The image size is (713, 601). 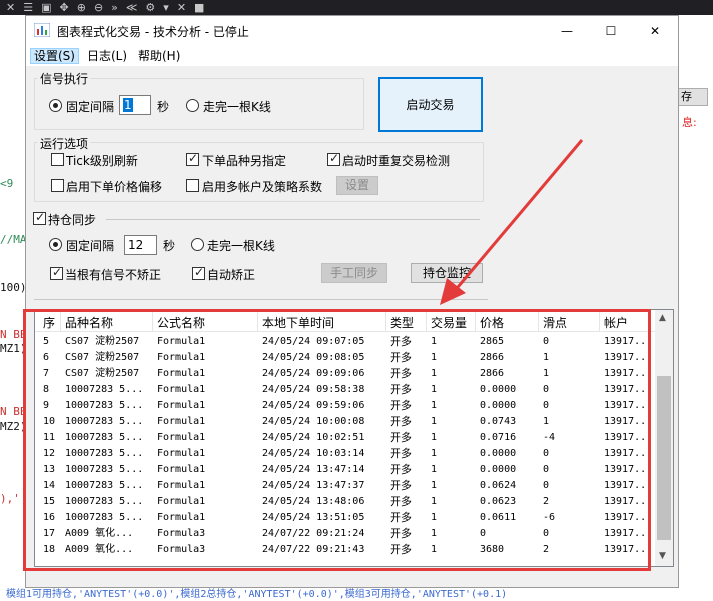 What do you see at coordinates (192, 185) in the screenshot?
I see `multi-account-checkbox` at bounding box center [192, 185].